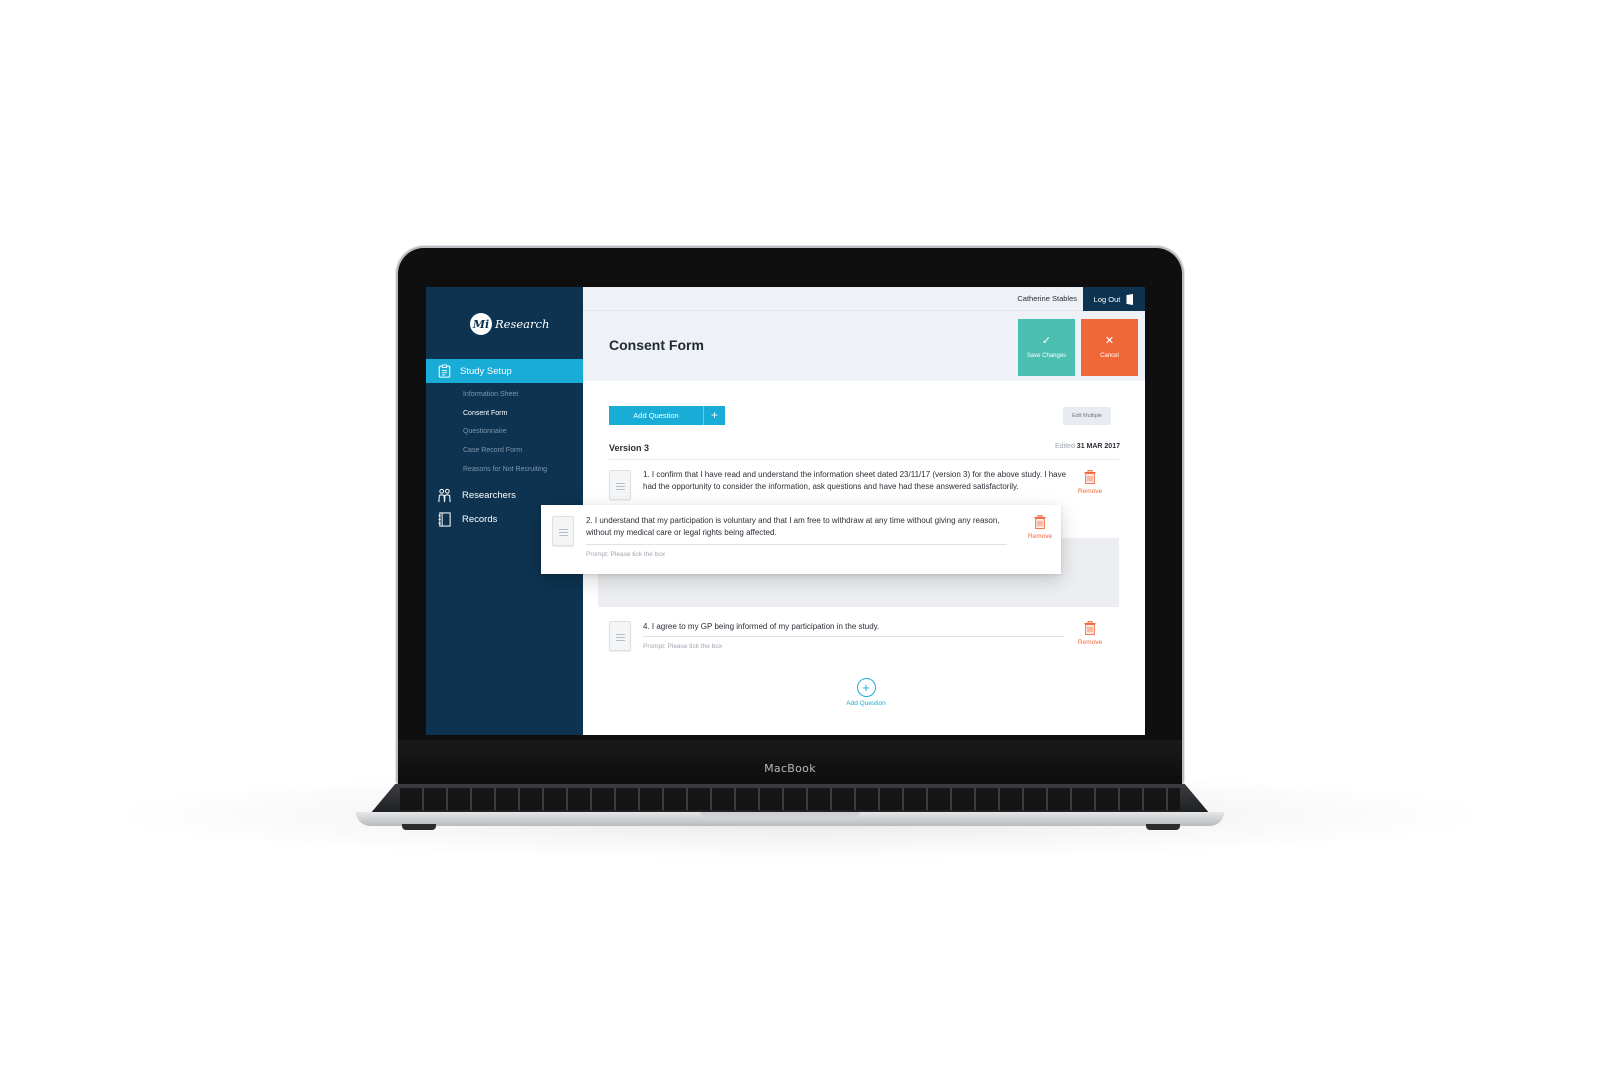 The height and width of the screenshot is (1067, 1600). I want to click on cancel-button: ✕ Cancel, so click(1109, 347).